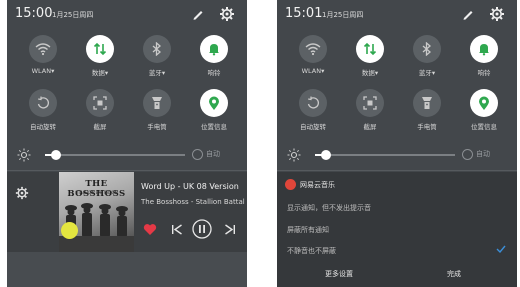  Describe the element at coordinates (339, 274) in the screenshot. I see `more-settings-button: 更多设置` at that location.